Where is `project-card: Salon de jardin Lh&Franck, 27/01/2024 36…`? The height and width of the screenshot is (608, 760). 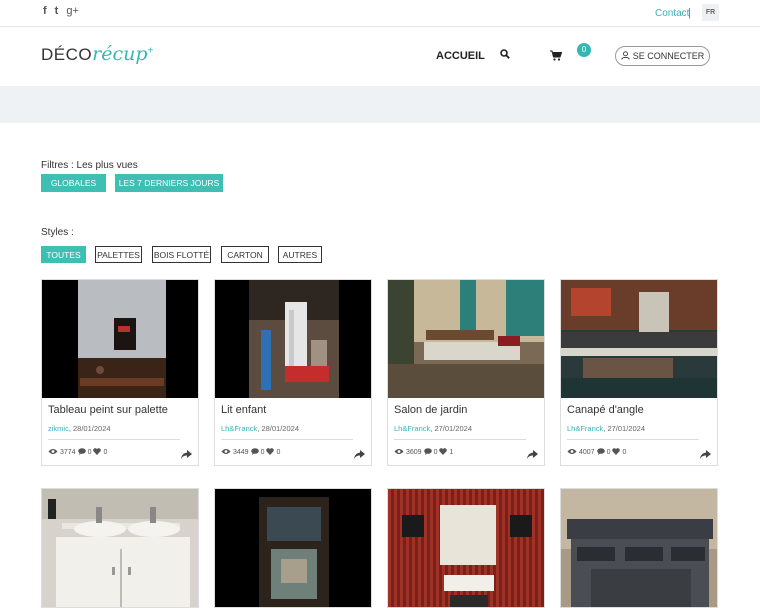
project-card: Salon de jardin Lh&Franck, 27/01/2024 36… is located at coordinates (466, 372).